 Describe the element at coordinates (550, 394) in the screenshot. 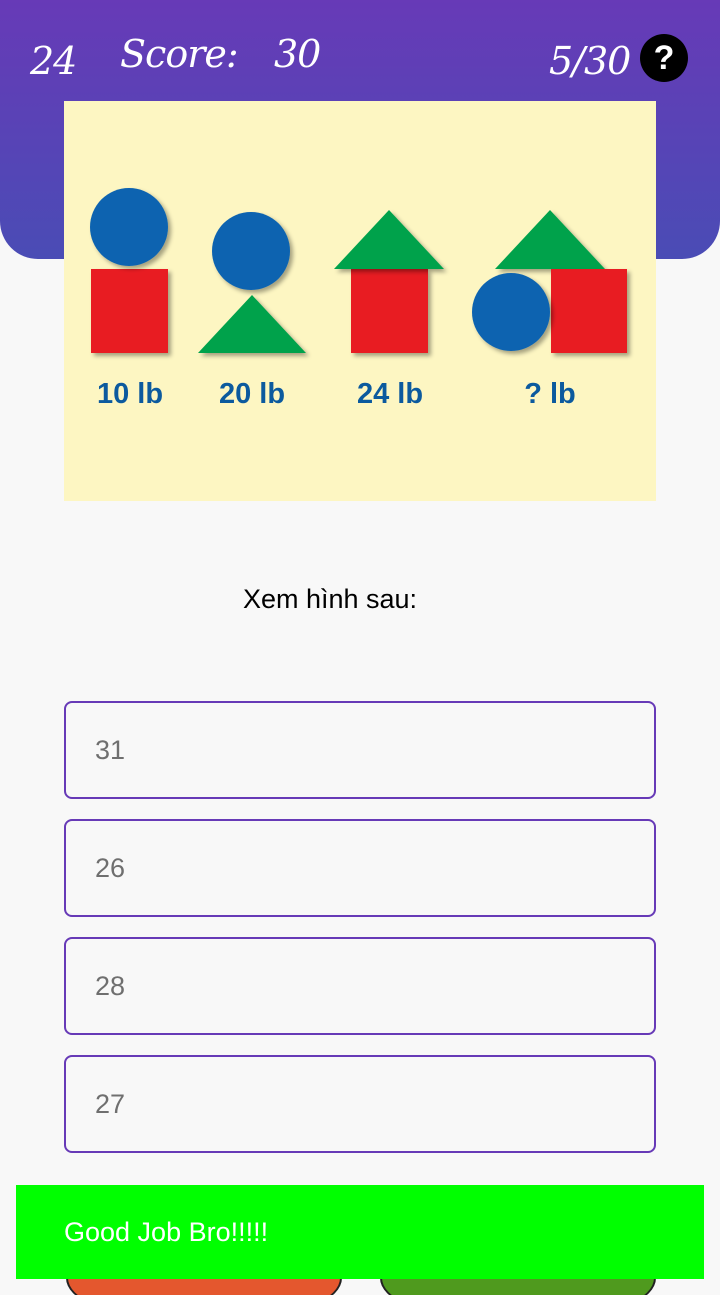

I see `weight-label: ? lb` at that location.